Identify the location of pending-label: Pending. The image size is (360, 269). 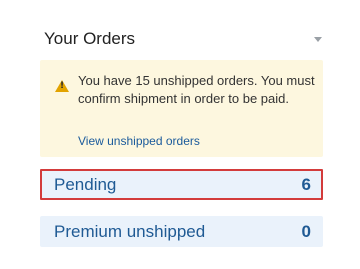
(85, 184).